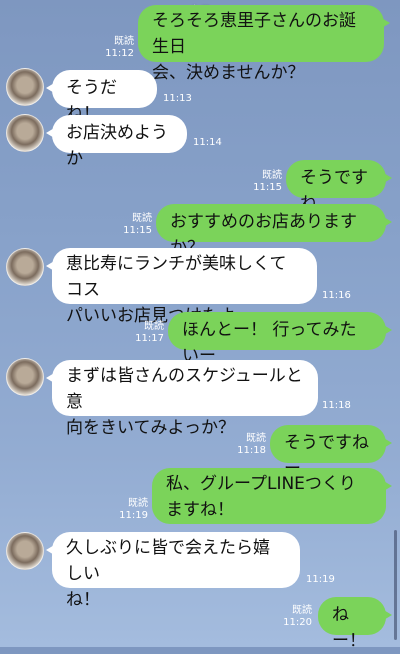 The image size is (400, 654). What do you see at coordinates (173, 571) in the screenshot?
I see `message-bubble-incoming: 久しぶりに皆で会えたら嬉しい ね！` at bounding box center [173, 571].